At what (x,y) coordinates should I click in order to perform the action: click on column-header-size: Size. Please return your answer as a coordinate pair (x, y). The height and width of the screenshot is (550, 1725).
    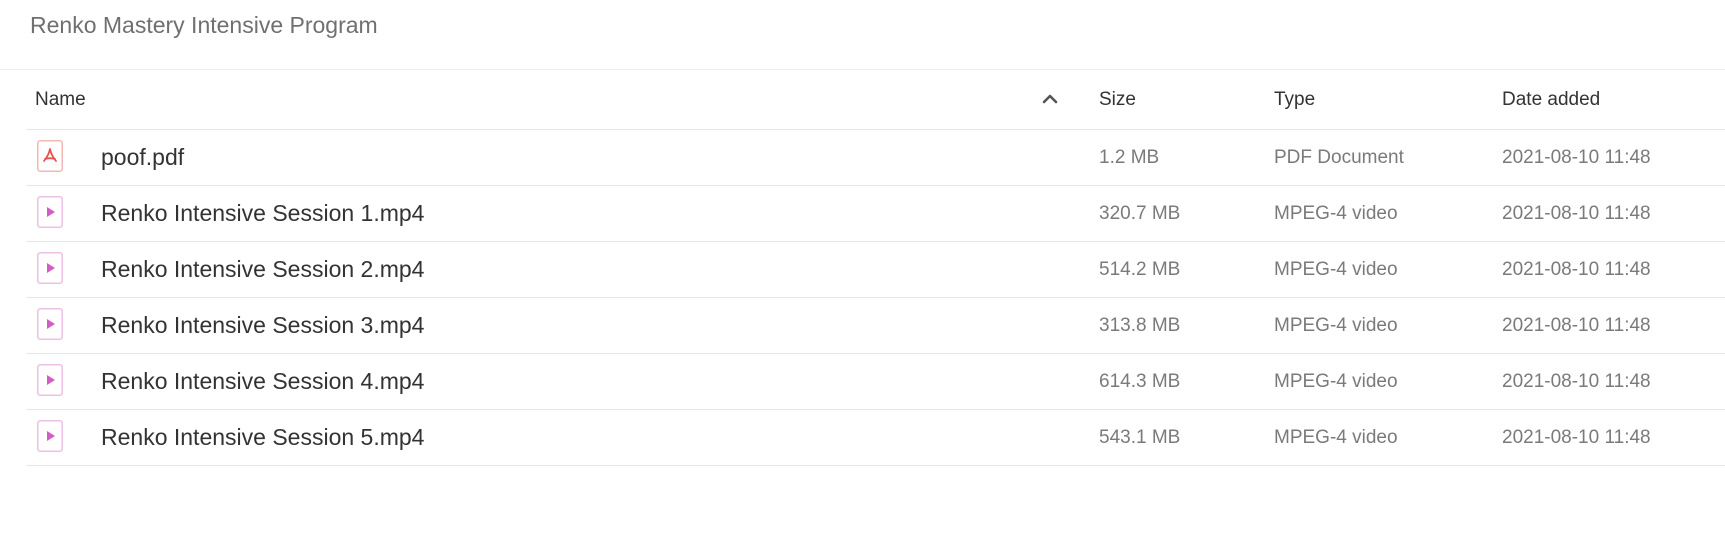
    Looking at the image, I should click on (1117, 99).